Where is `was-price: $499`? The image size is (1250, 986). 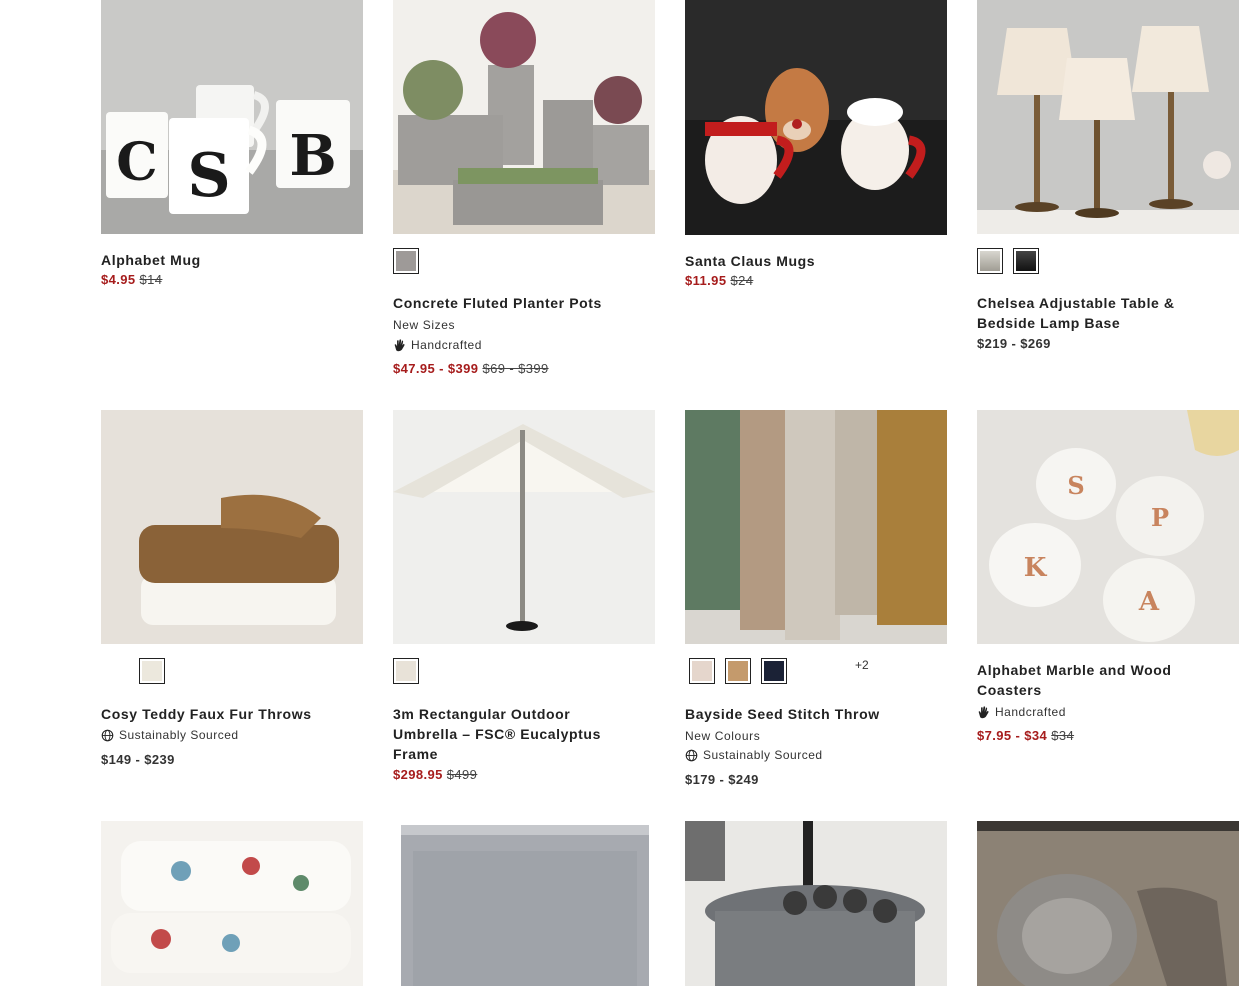
was-price: $499 is located at coordinates (462, 774).